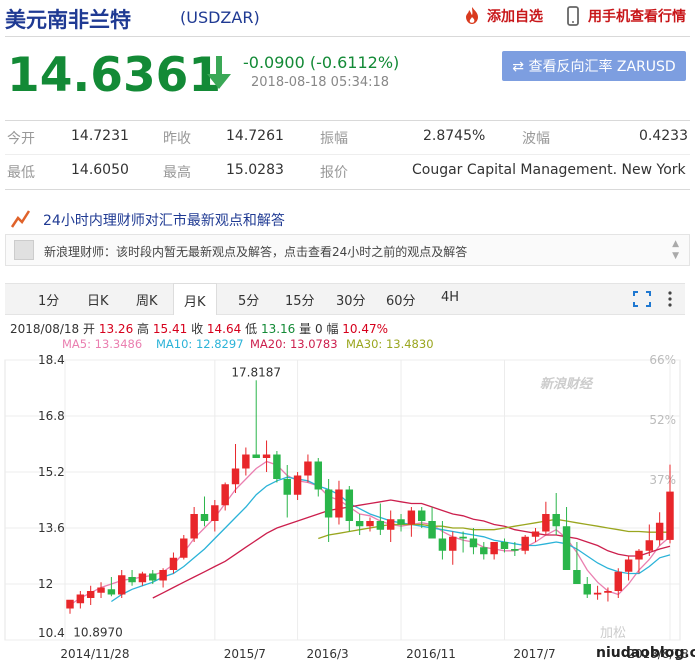  What do you see at coordinates (248, 299) in the screenshot?
I see `tab-5min: 5分` at bounding box center [248, 299].